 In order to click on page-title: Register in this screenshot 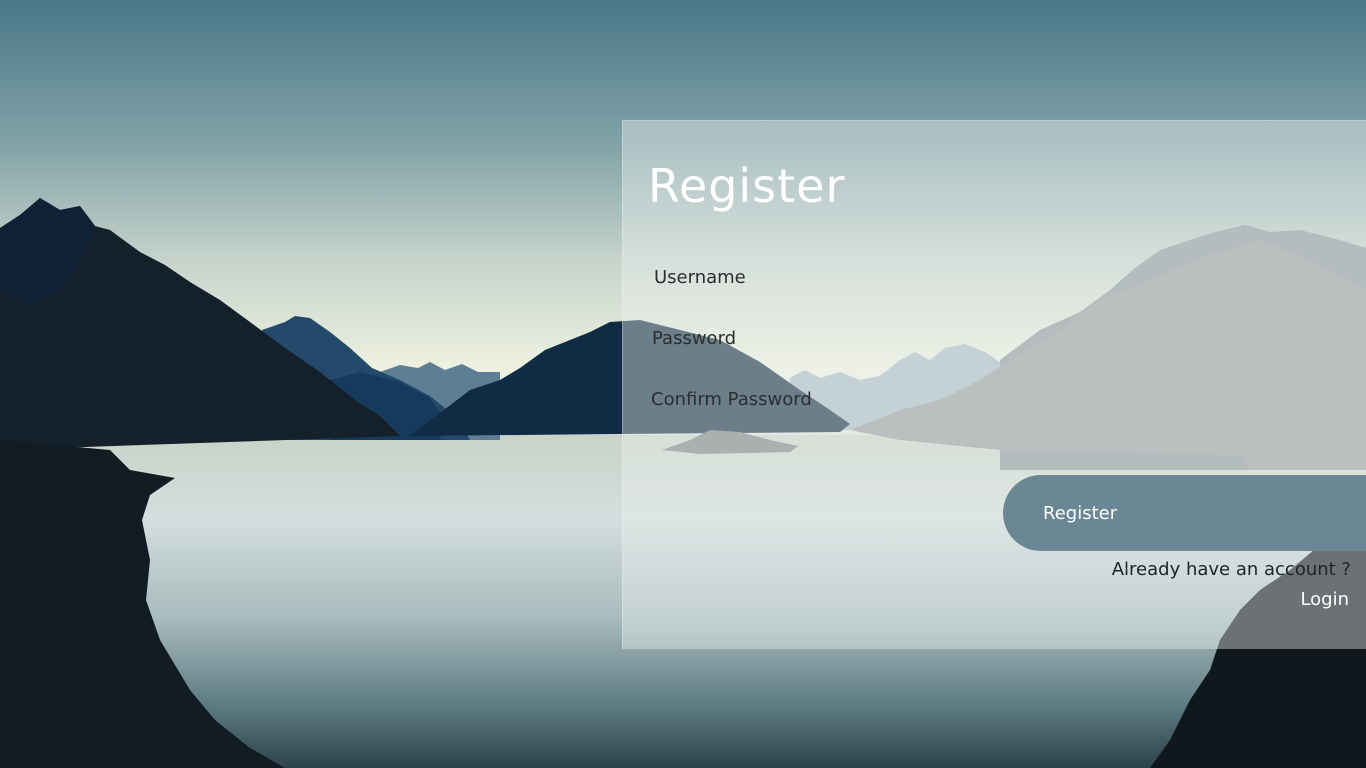, I will do `click(747, 186)`.